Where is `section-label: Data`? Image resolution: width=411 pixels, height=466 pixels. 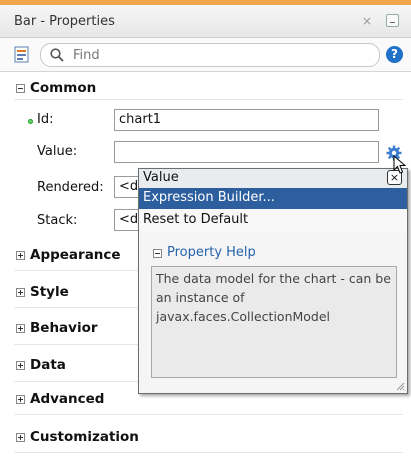 section-label: Data is located at coordinates (48, 365).